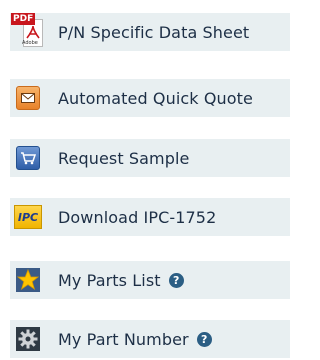 The image size is (320, 360). I want to click on automated-quick-quote-link: Automated Quick Quote, so click(150, 98).